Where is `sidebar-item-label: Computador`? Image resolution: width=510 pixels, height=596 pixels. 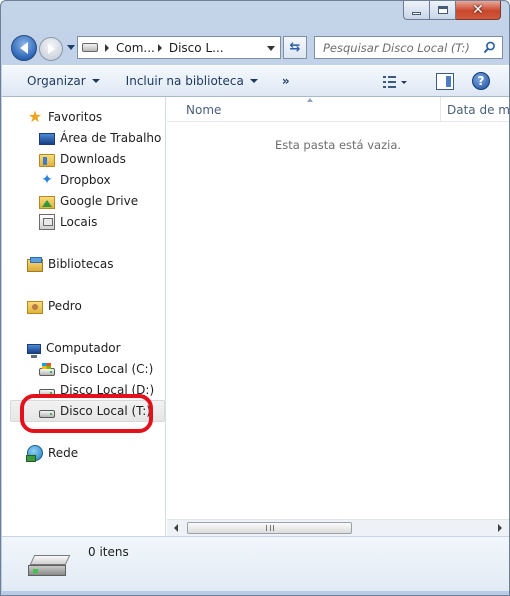 sidebar-item-label: Computador is located at coordinates (83, 348).